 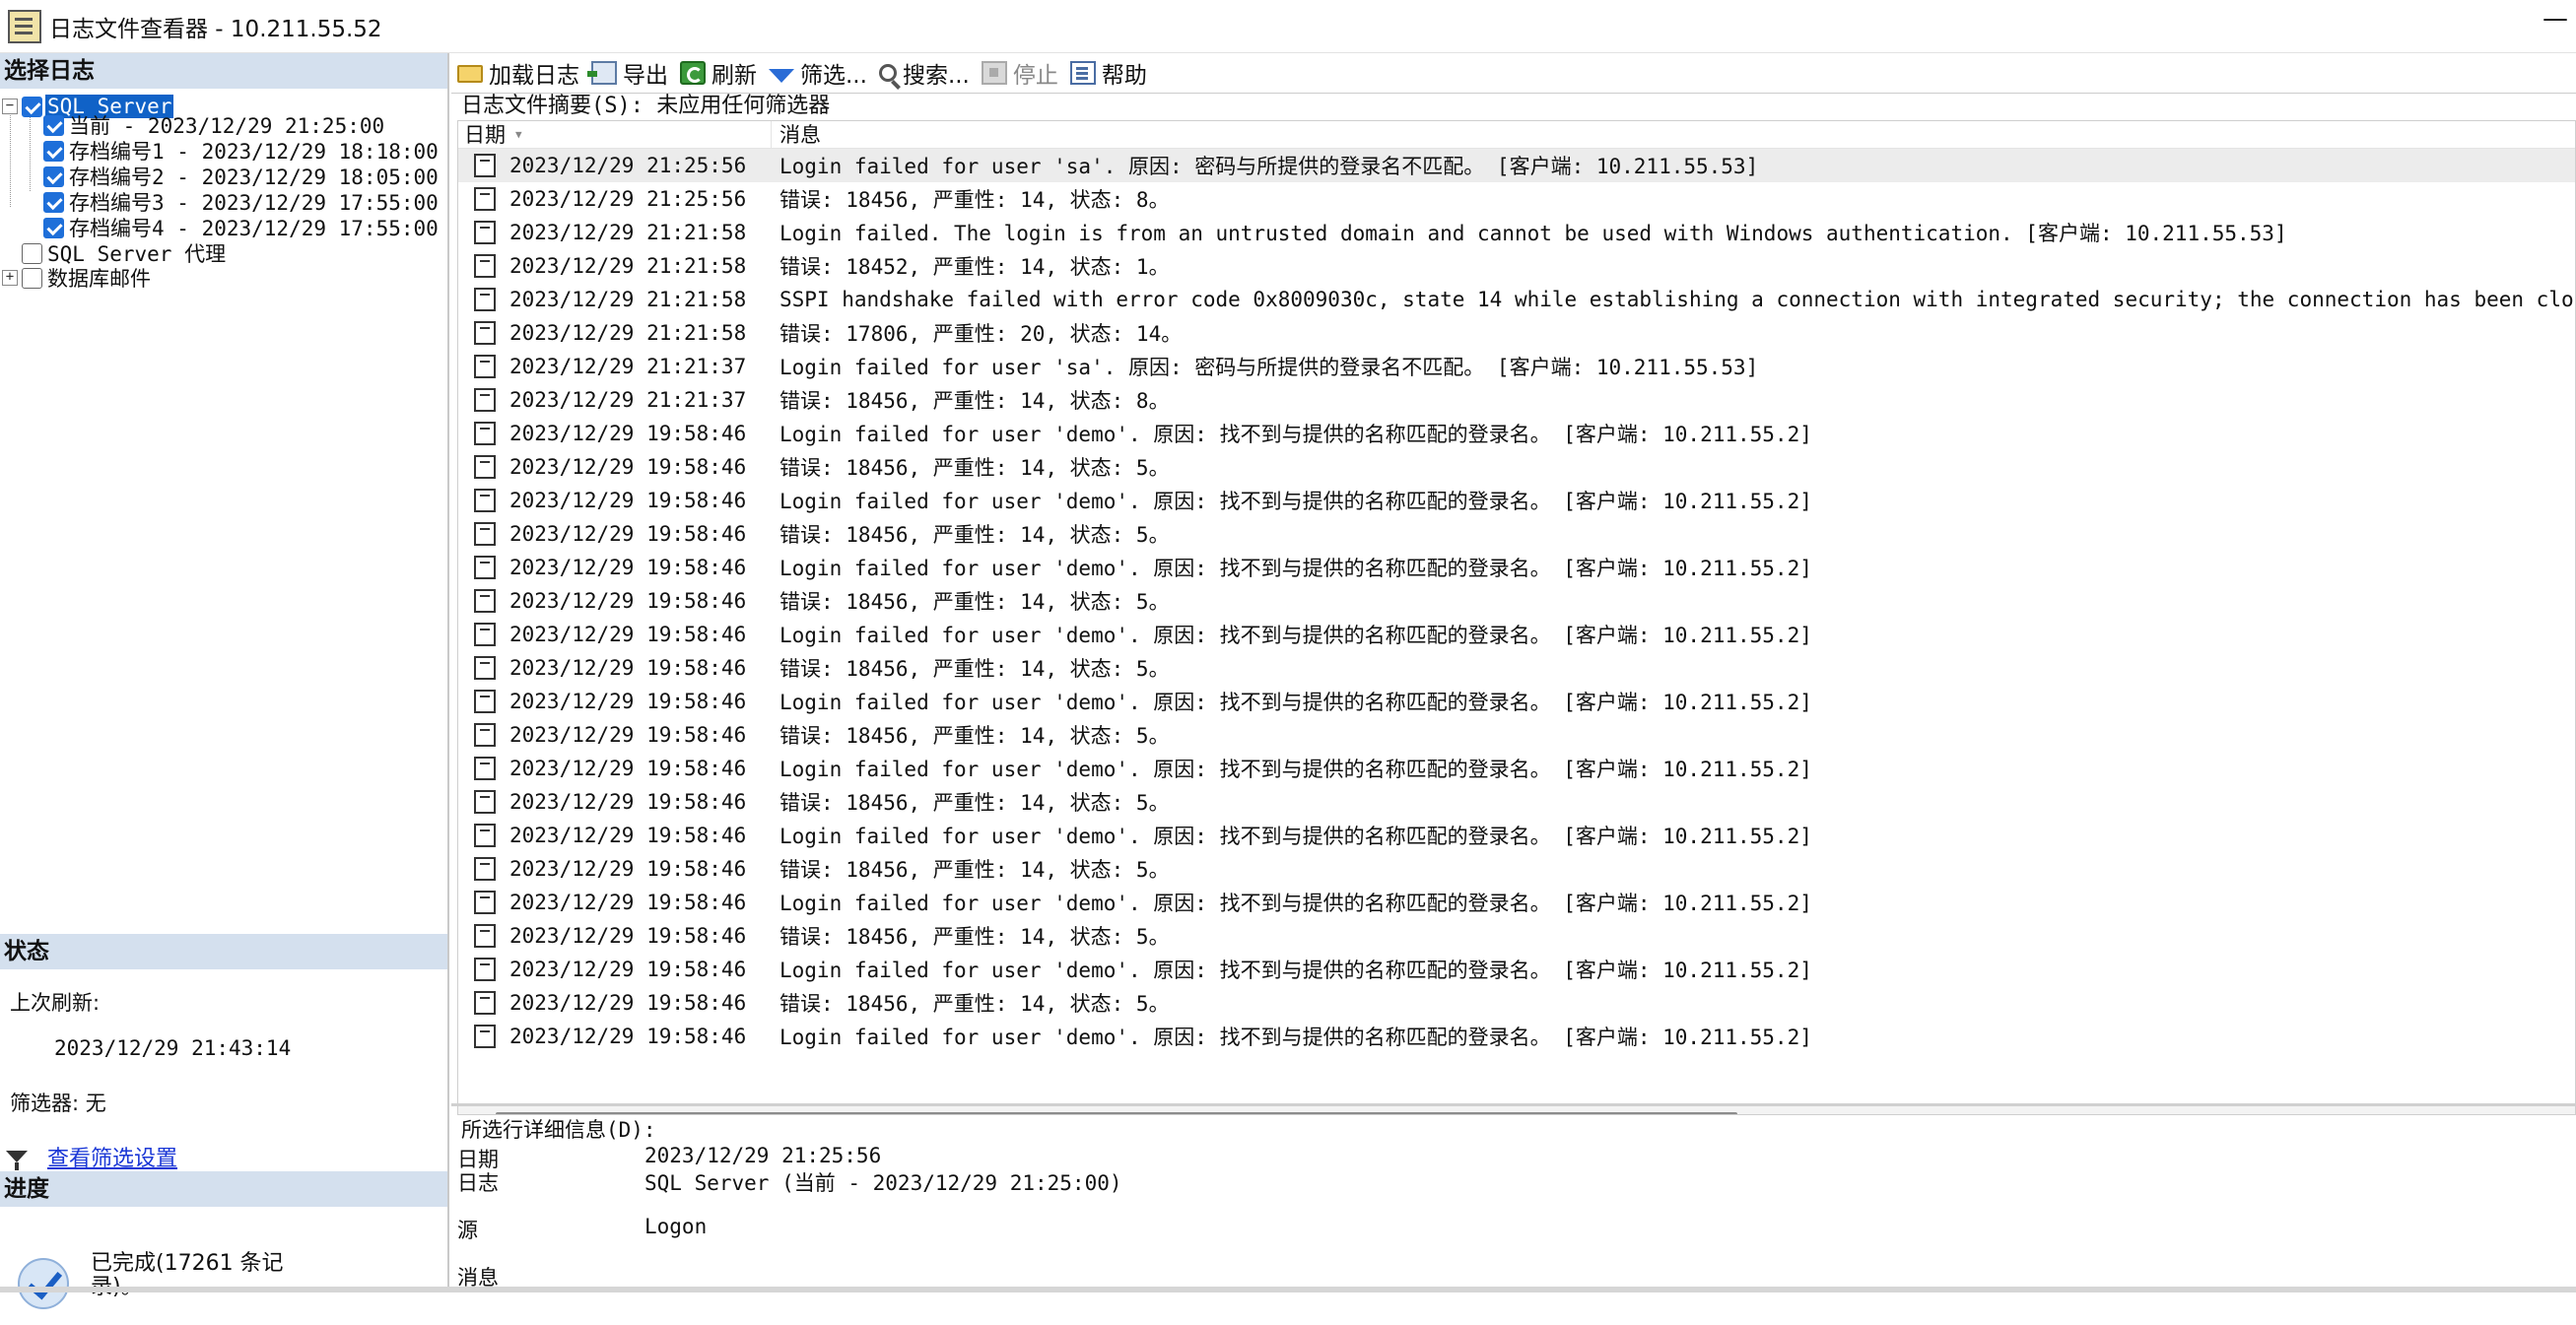 I want to click on minimize-button: —, so click(x=2556, y=20).